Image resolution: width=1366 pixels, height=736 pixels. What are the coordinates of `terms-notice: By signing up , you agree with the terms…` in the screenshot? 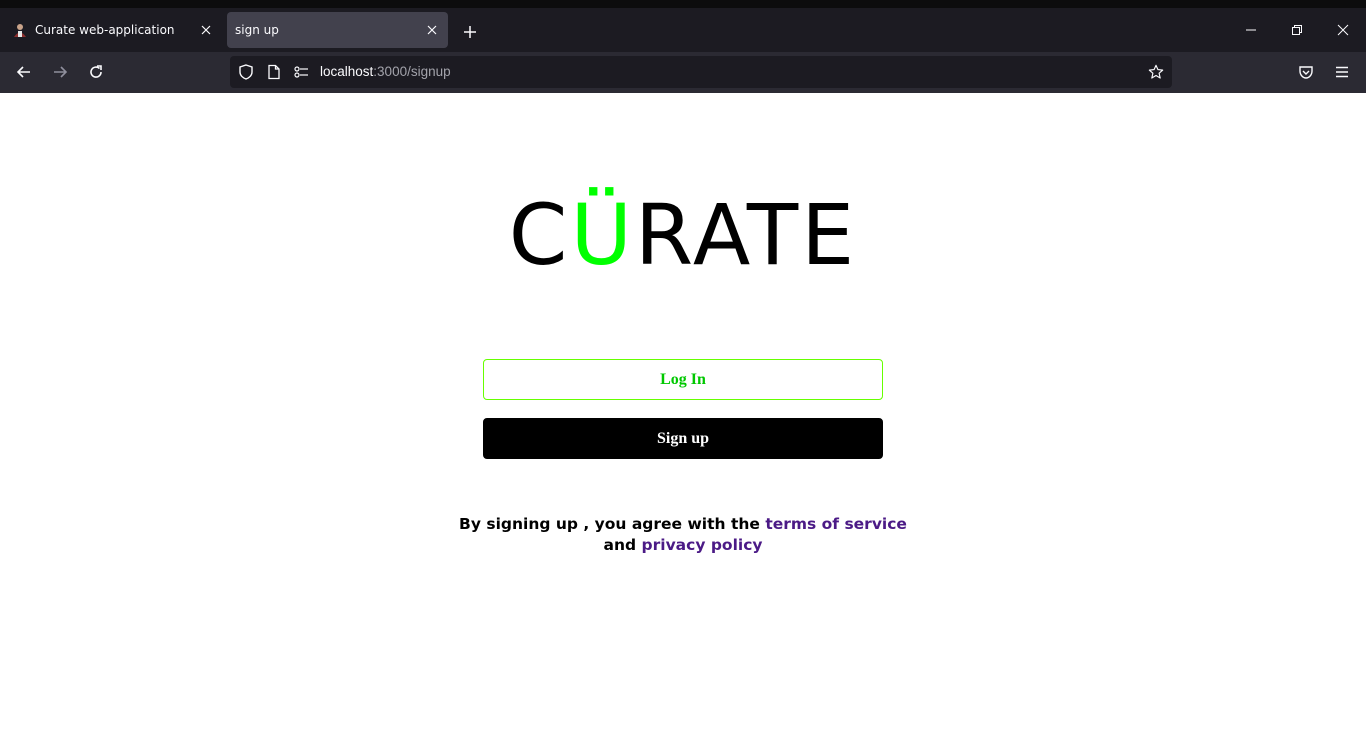 It's located at (683, 535).